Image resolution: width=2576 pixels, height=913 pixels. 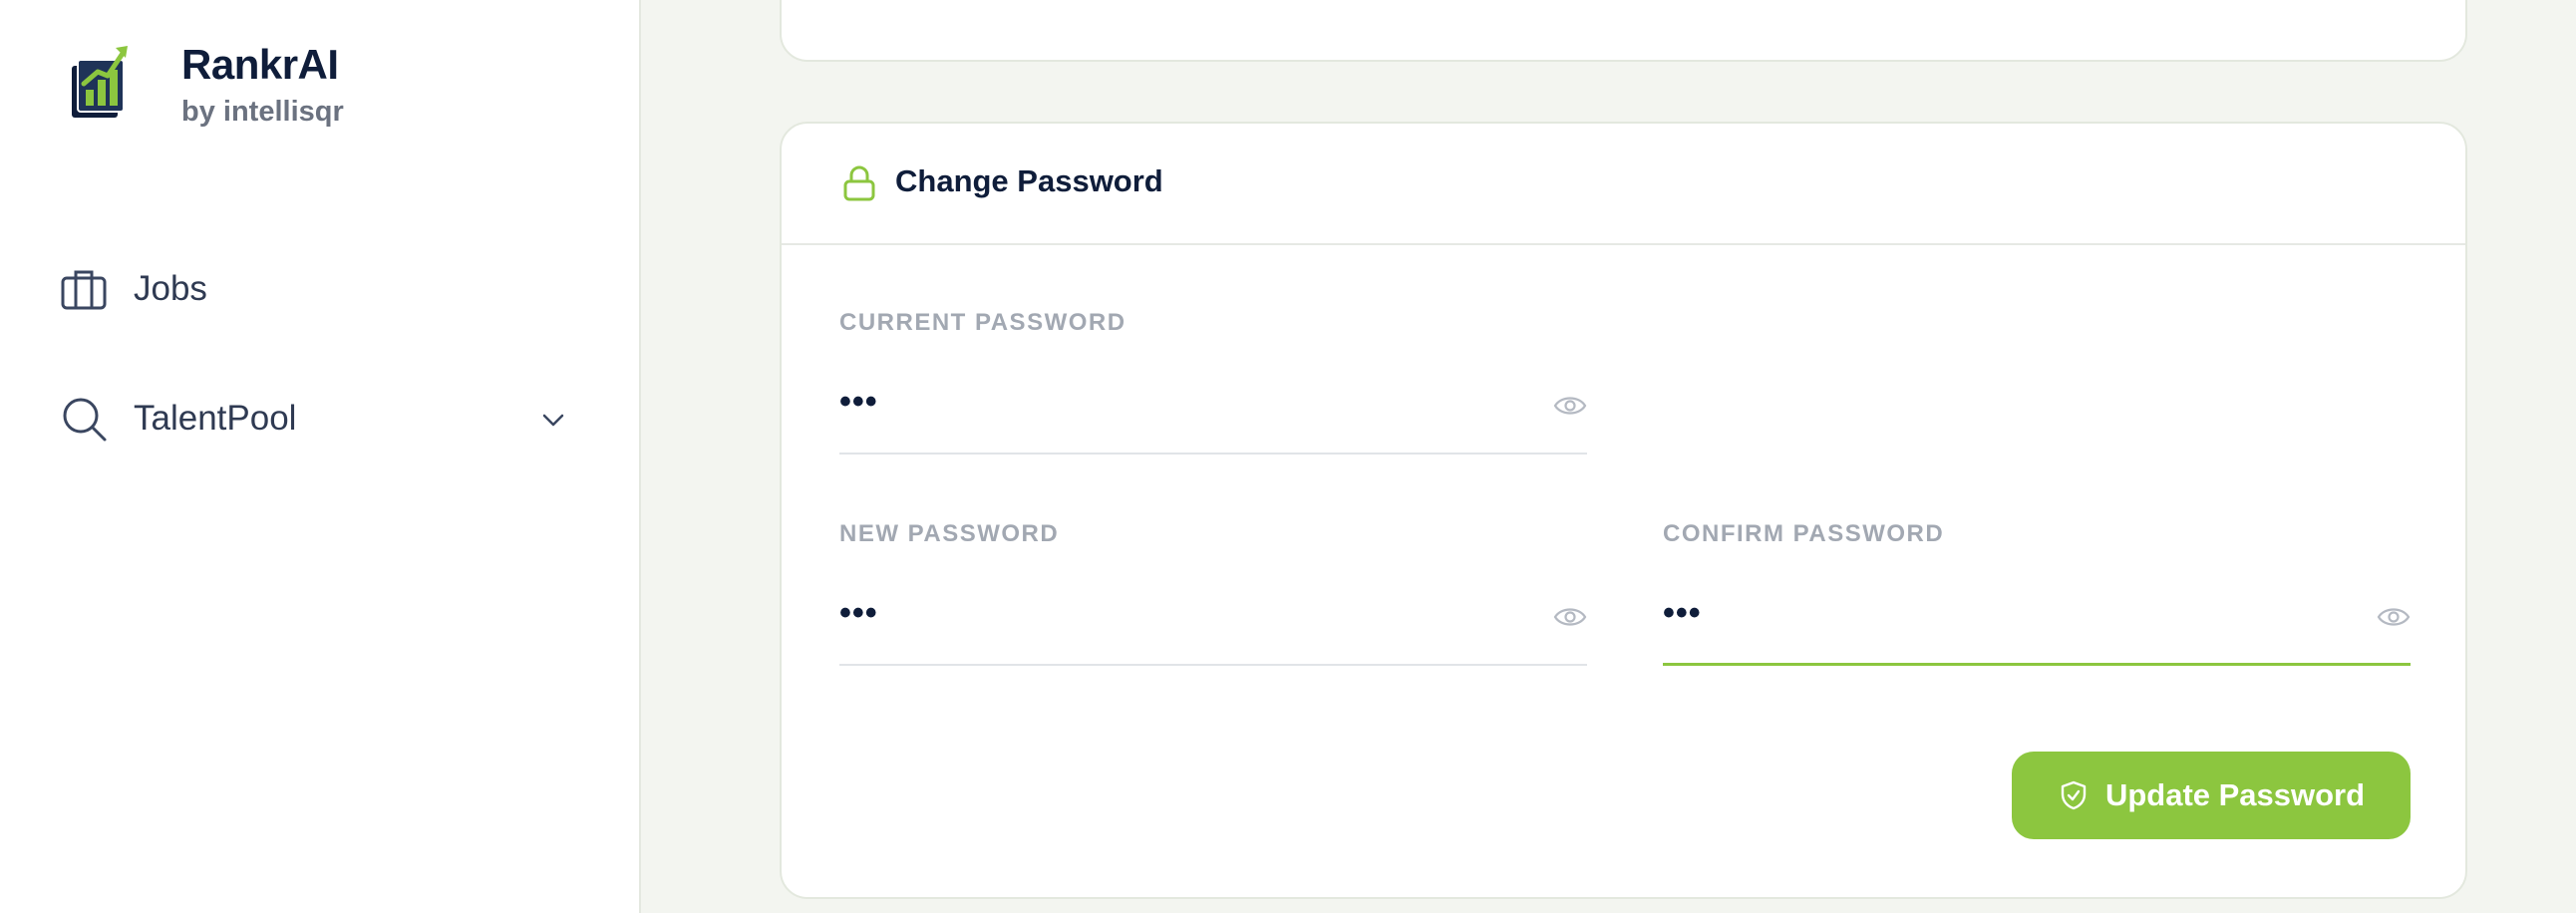 What do you see at coordinates (100, 82) in the screenshot?
I see `rankrai-logo-icon` at bounding box center [100, 82].